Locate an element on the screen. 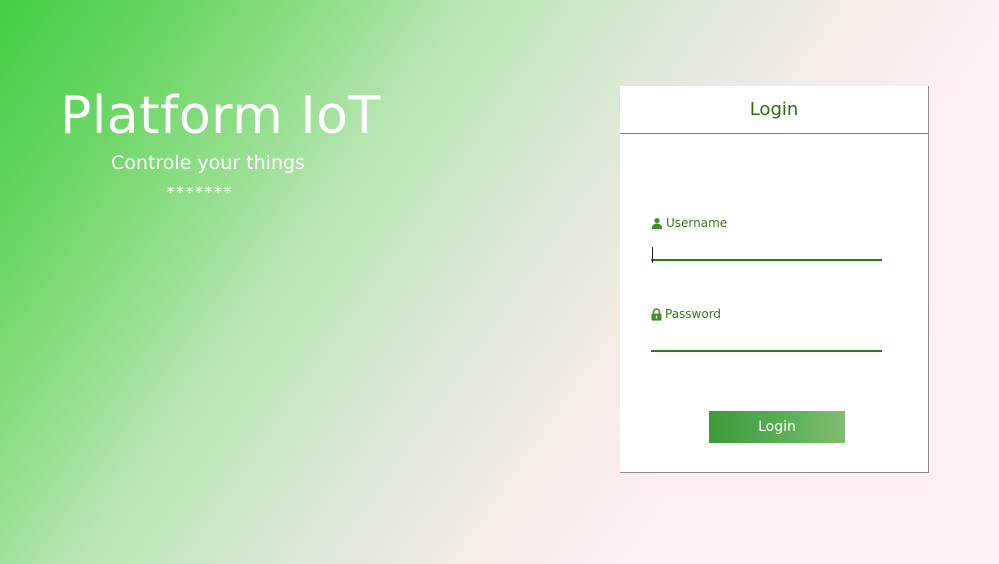  app-subtitle: Controle your things is located at coordinates (208, 163).